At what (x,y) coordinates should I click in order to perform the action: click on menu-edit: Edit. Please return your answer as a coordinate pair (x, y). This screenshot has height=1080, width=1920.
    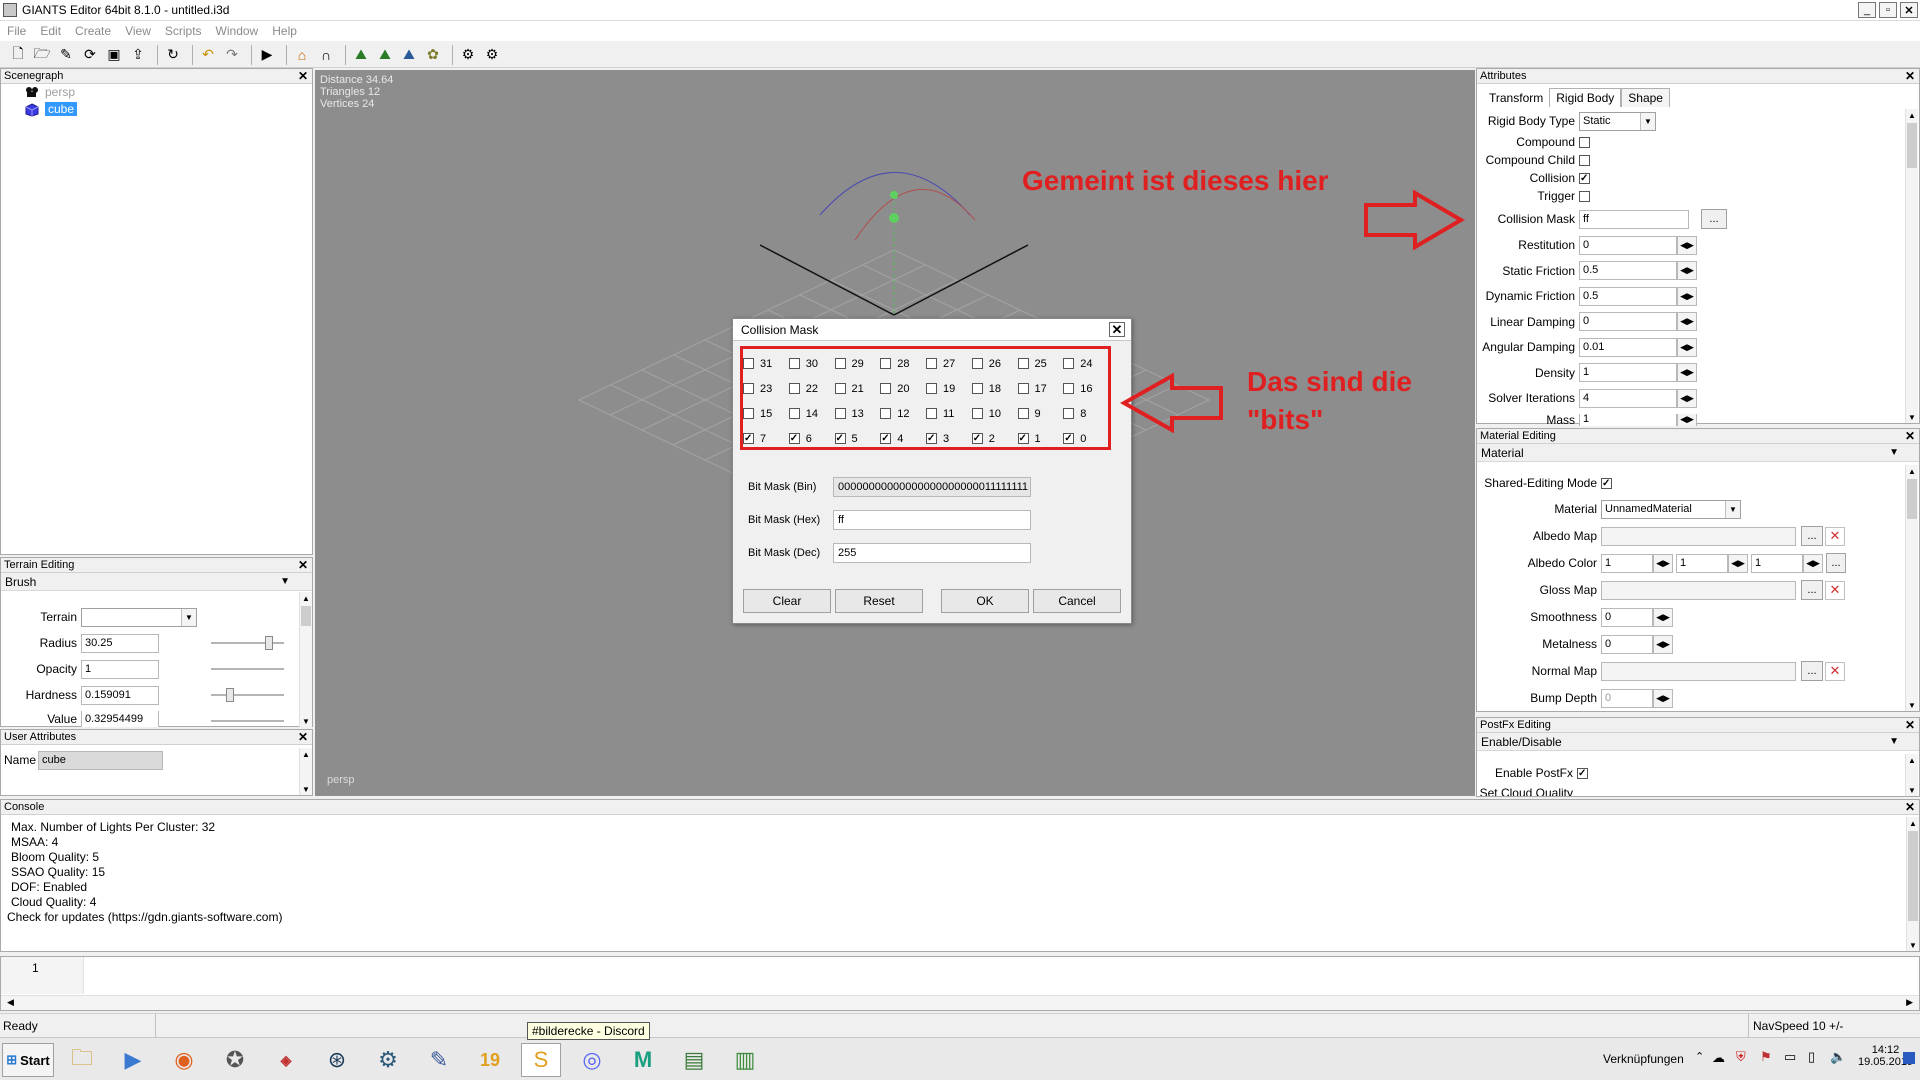
    Looking at the image, I should click on (50, 31).